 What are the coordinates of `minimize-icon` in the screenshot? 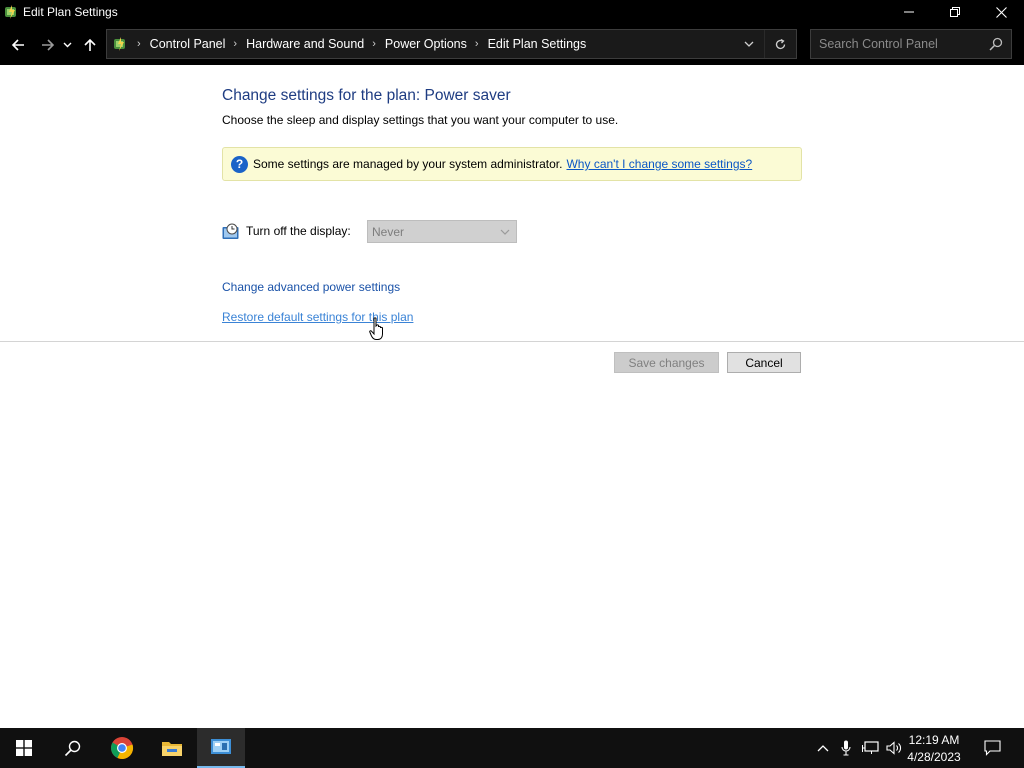 It's located at (909, 12).